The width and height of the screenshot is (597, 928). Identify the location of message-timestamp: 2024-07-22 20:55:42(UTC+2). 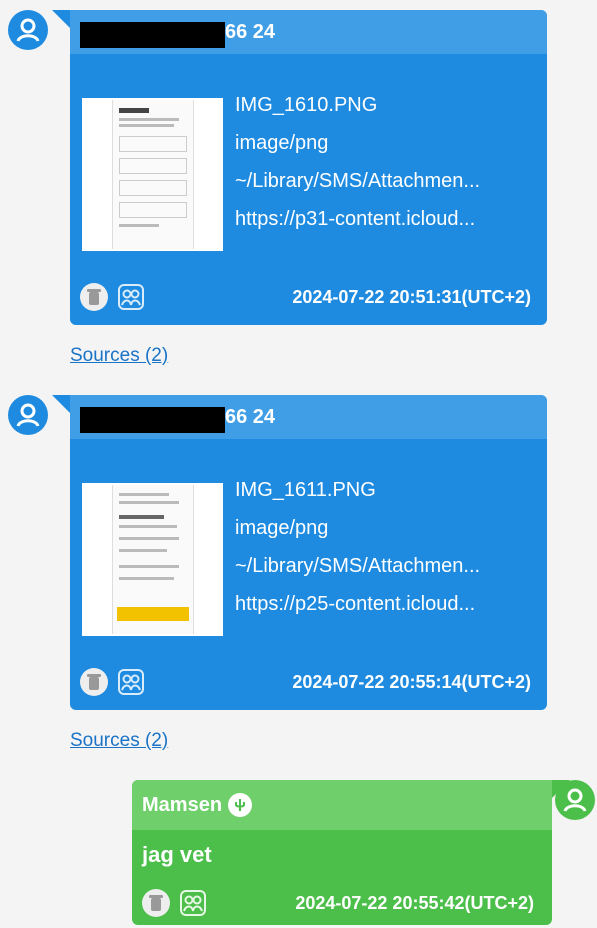
(414, 902).